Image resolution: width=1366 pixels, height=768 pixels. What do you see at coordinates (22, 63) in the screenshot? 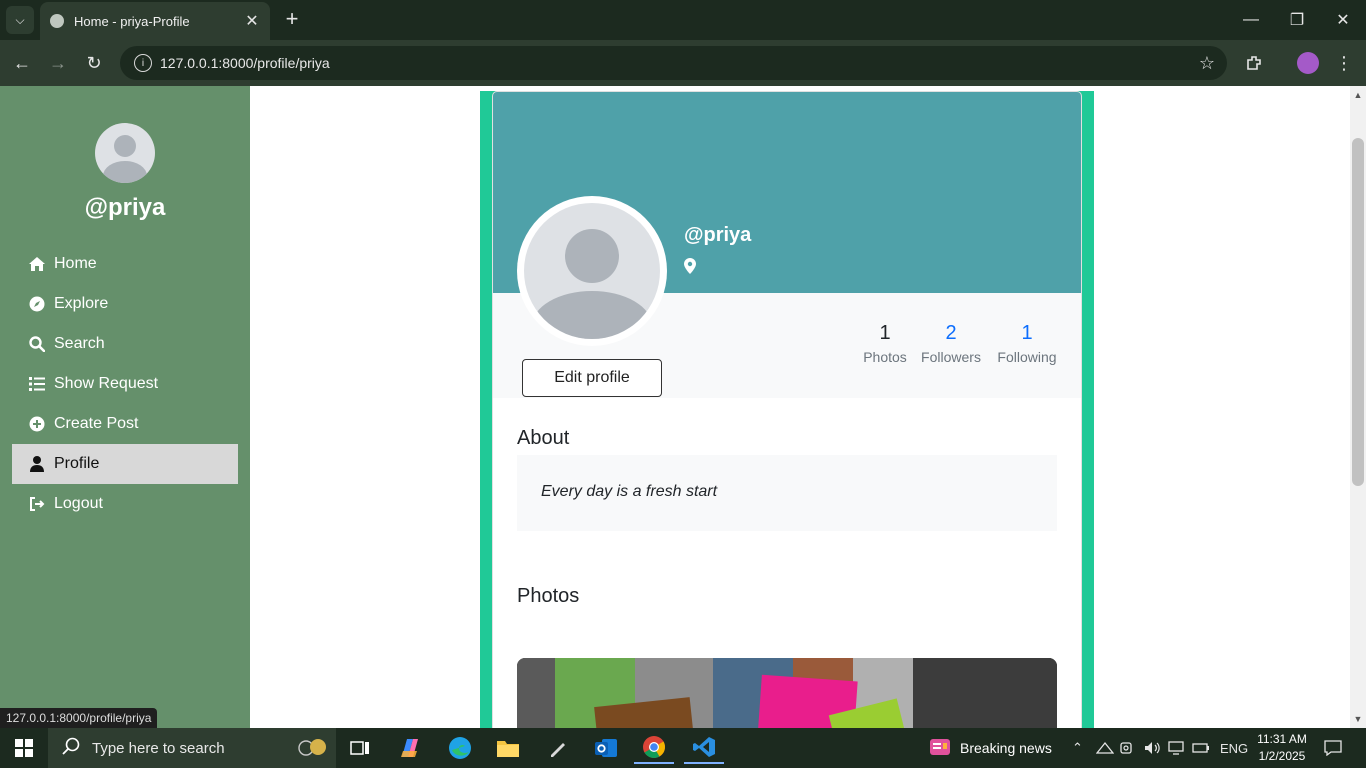
I see `back-button: ←` at bounding box center [22, 63].